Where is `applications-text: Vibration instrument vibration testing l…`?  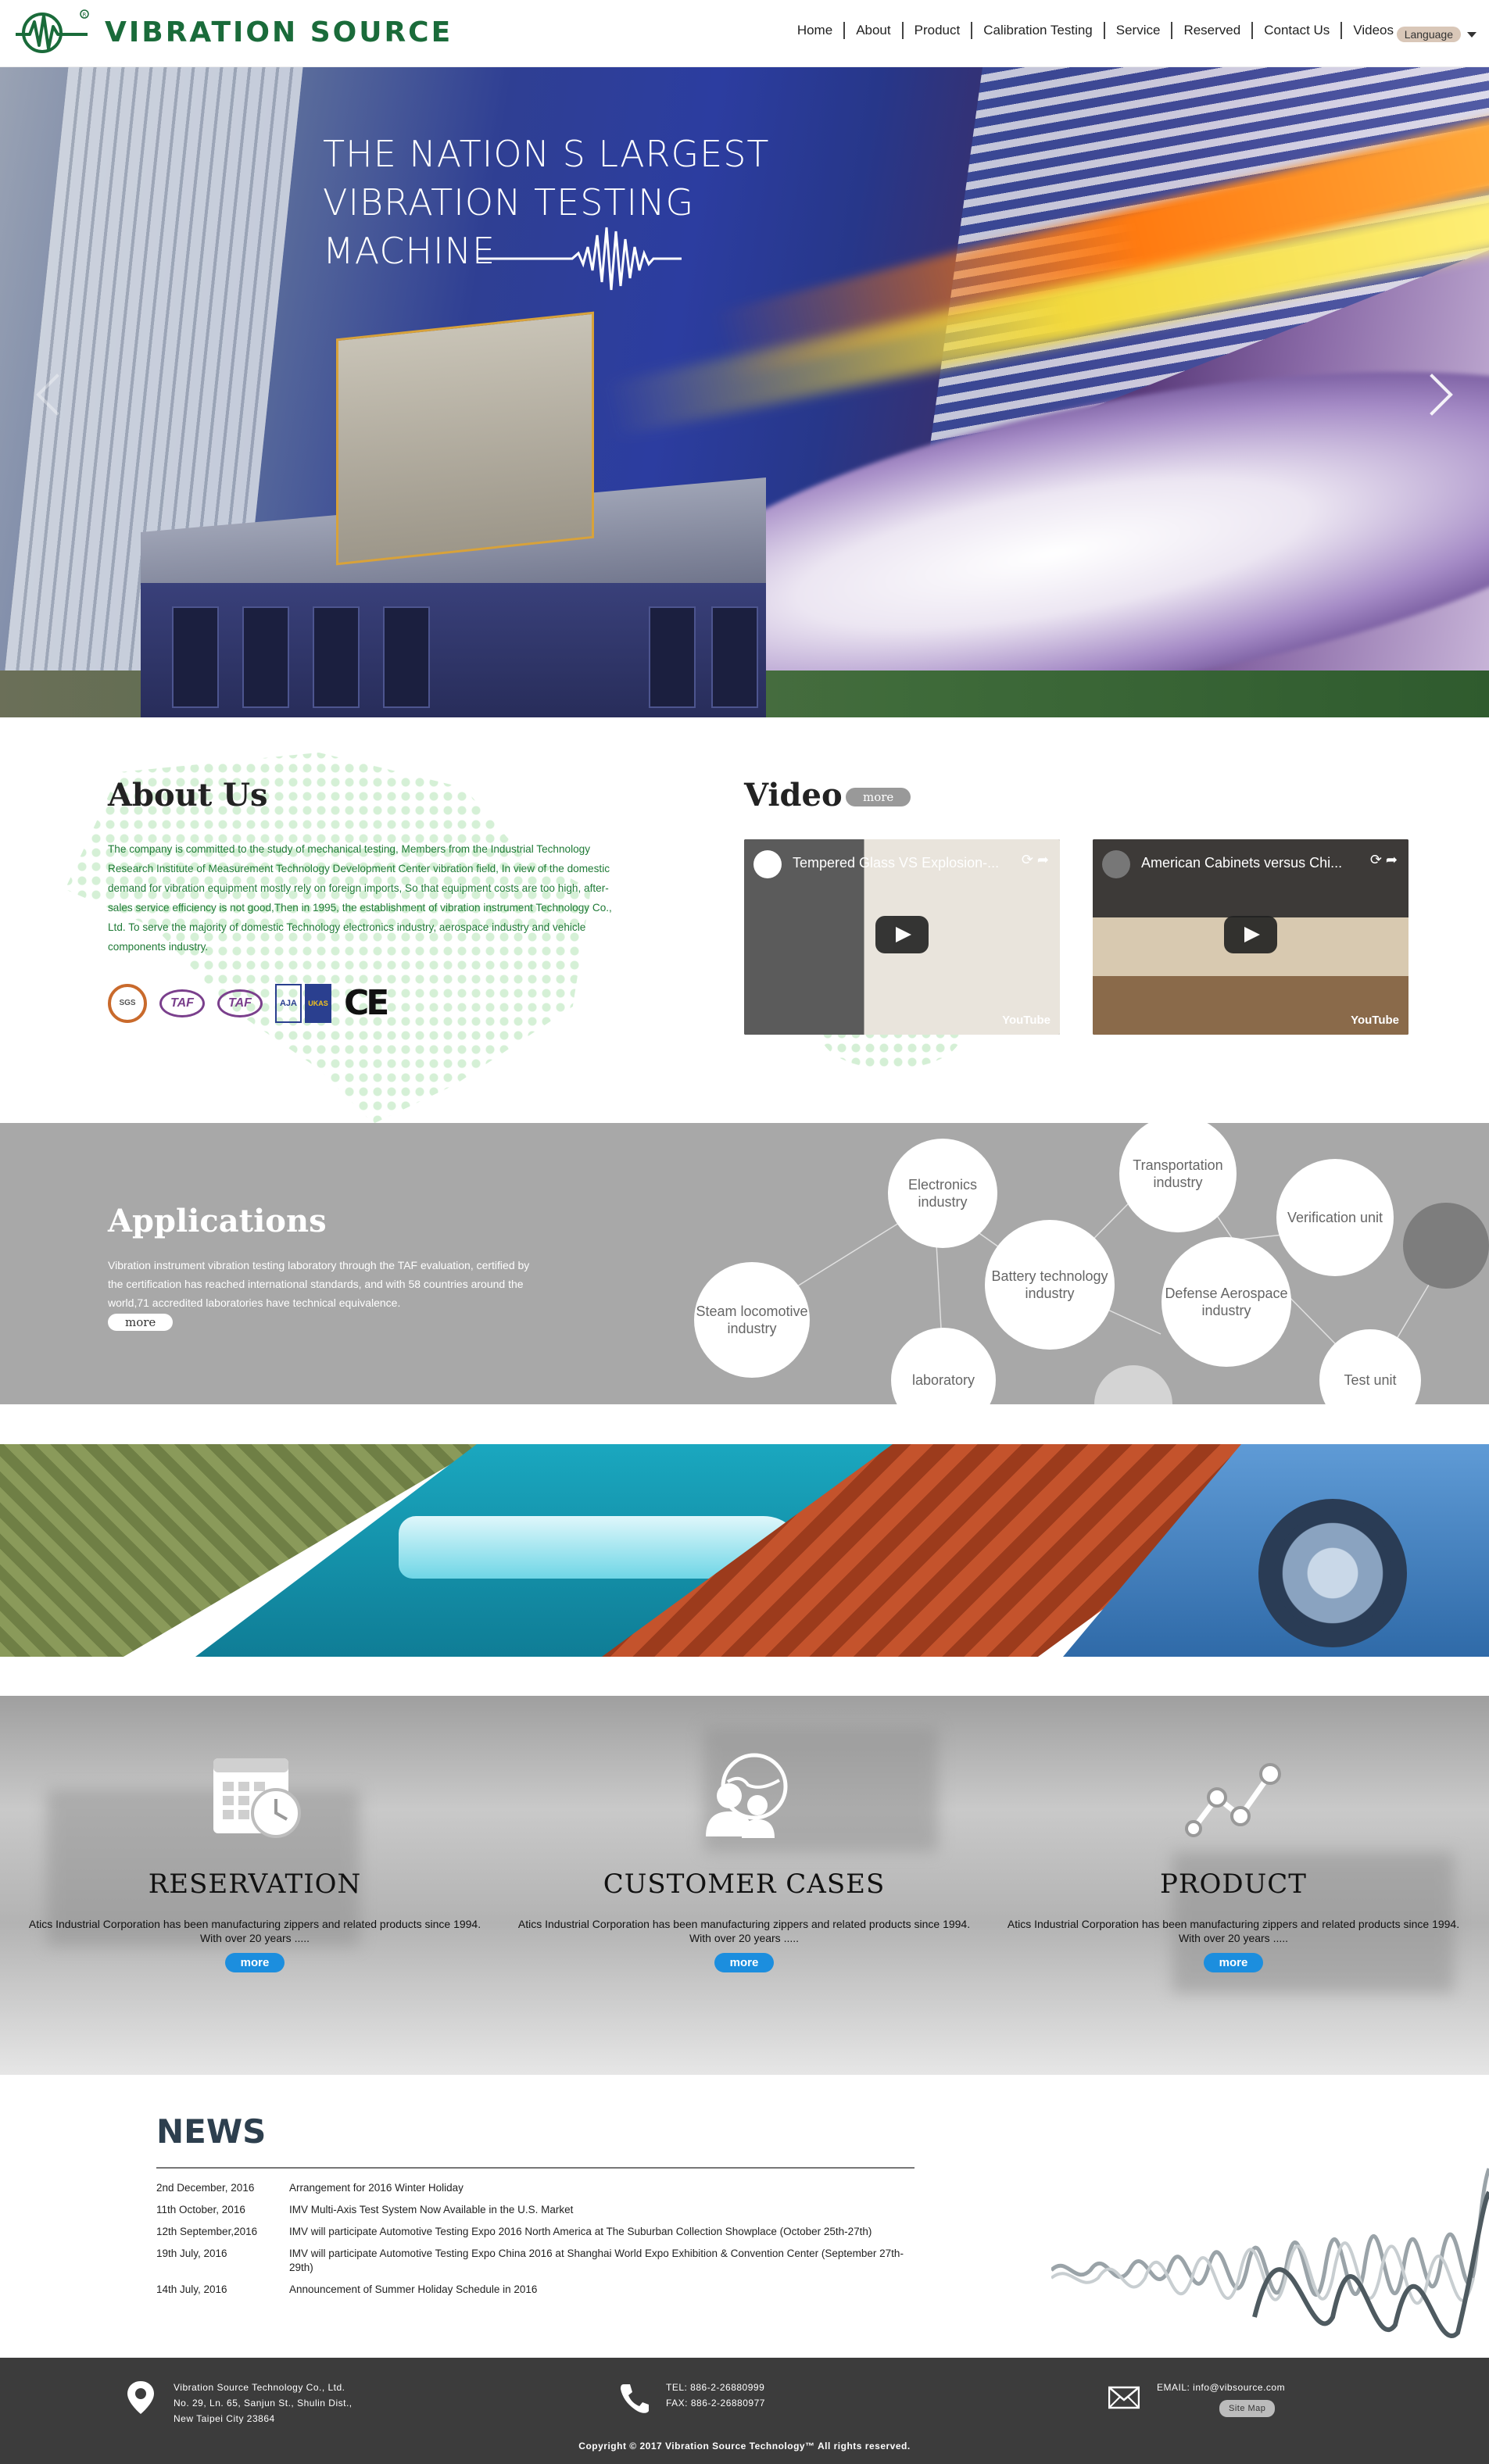 applications-text: Vibration instrument vibration testing l… is located at coordinates (319, 1284).